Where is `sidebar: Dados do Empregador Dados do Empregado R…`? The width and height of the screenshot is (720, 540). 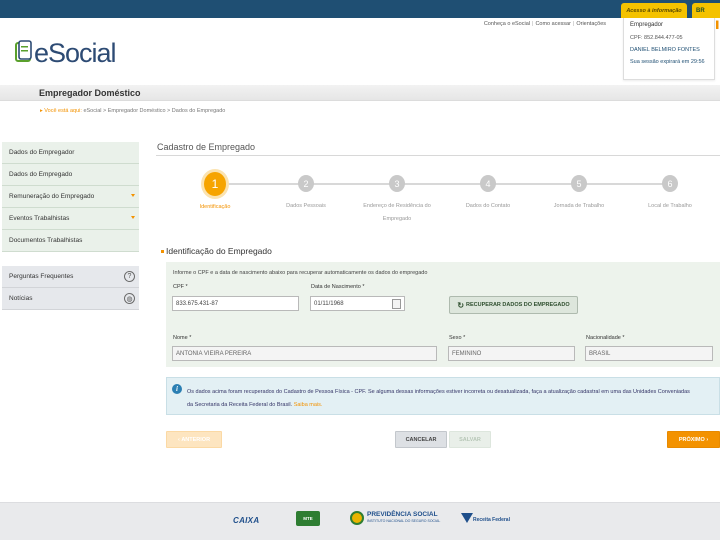
sidebar: Dados do Empregador Dados do Empregado R… is located at coordinates (70, 226).